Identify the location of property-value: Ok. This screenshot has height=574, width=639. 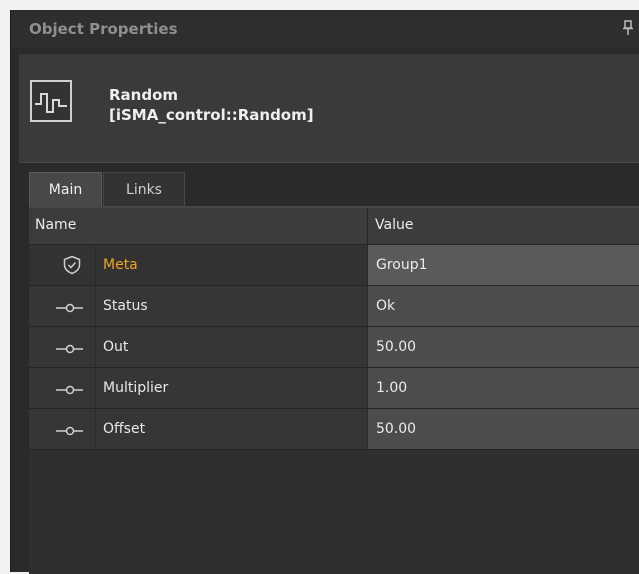
(503, 306).